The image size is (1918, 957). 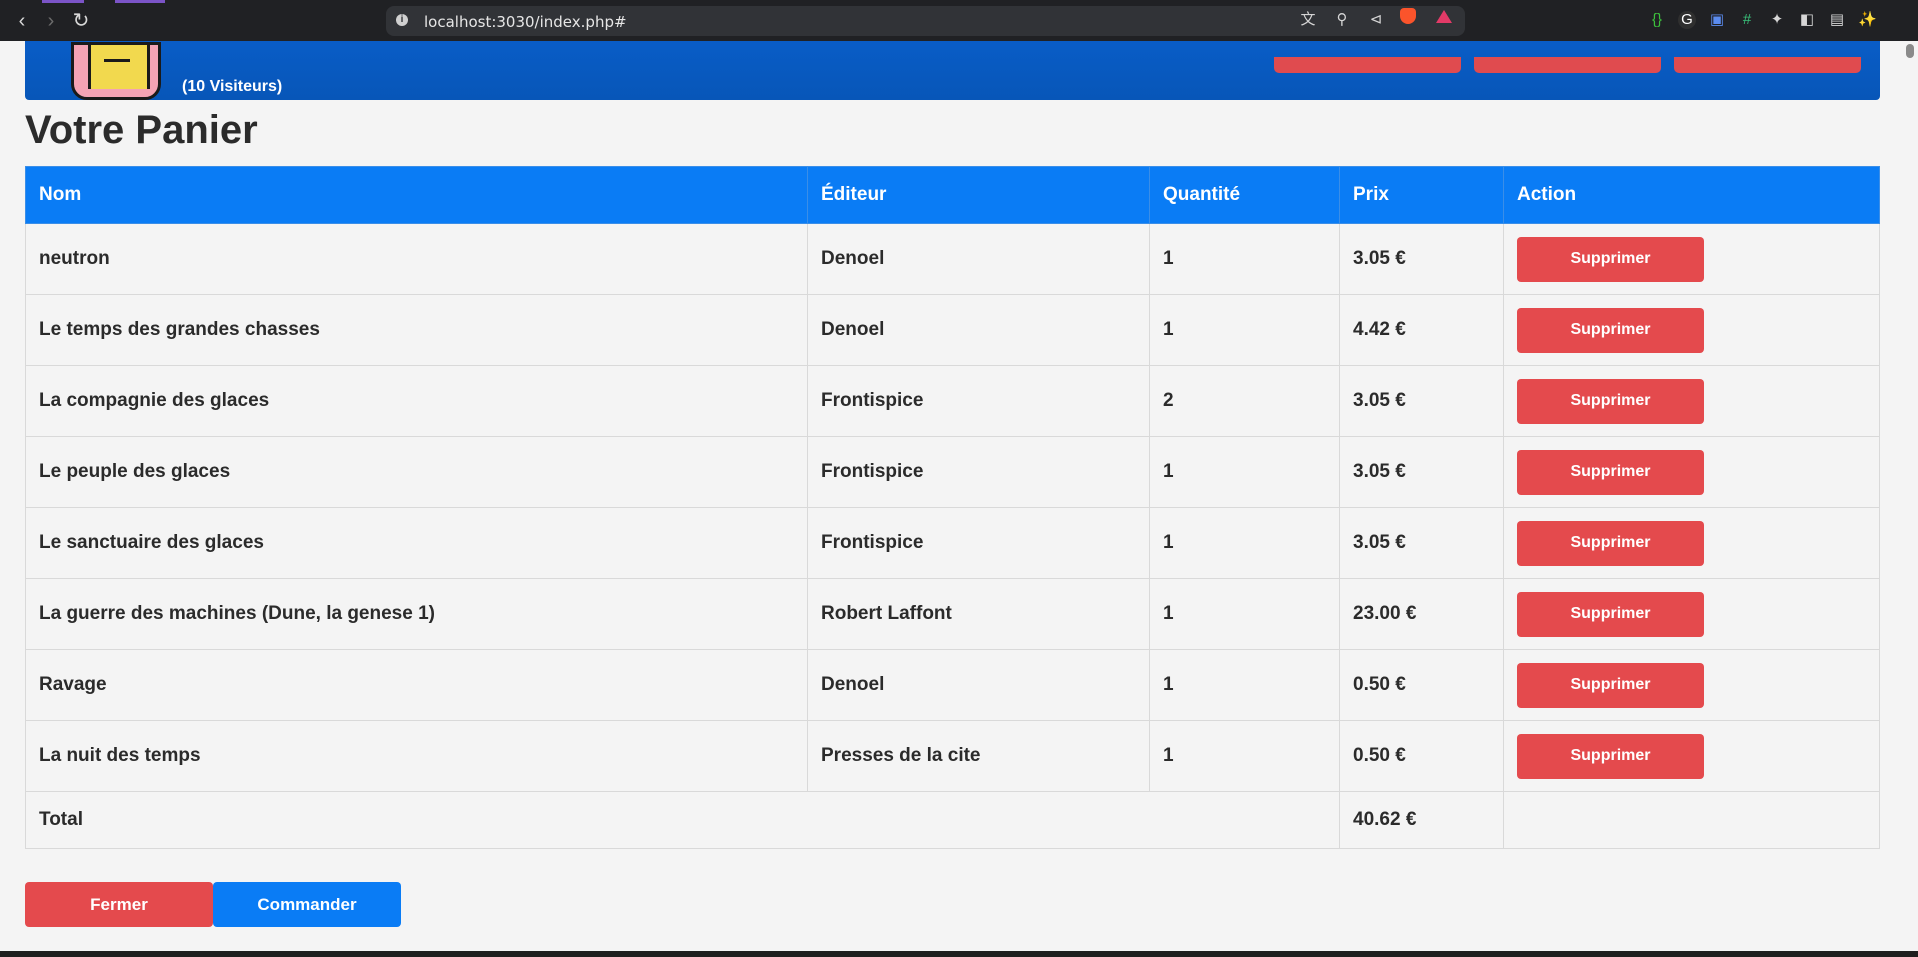 I want to click on table-row: neutron Denoel 1 3.05 € Supprimer, so click(x=952, y=259).